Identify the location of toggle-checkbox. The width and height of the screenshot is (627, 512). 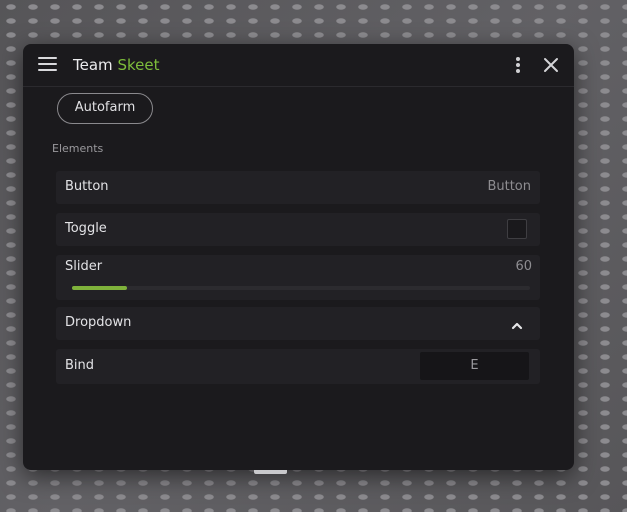
(517, 229).